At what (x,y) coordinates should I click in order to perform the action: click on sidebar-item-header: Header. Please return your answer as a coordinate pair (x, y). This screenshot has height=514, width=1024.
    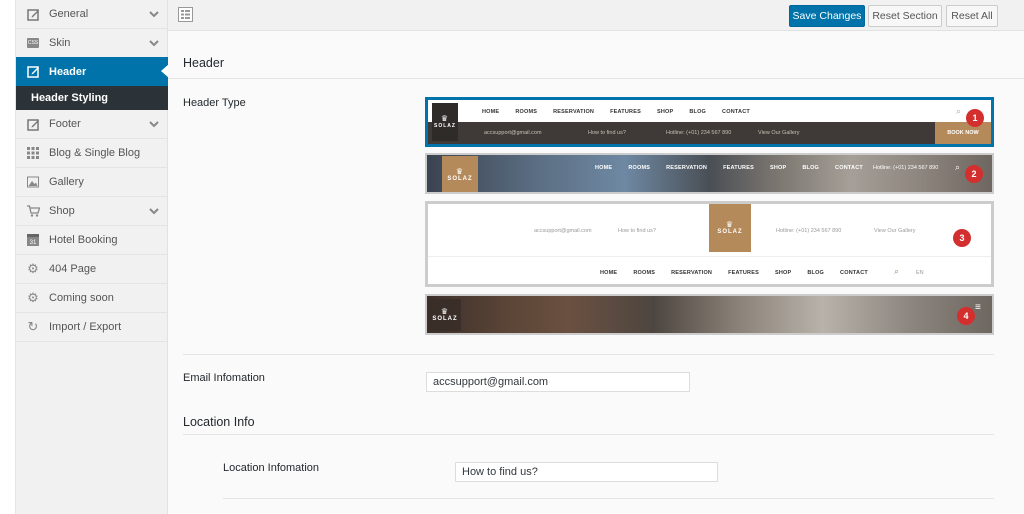
    Looking at the image, I should click on (92, 71).